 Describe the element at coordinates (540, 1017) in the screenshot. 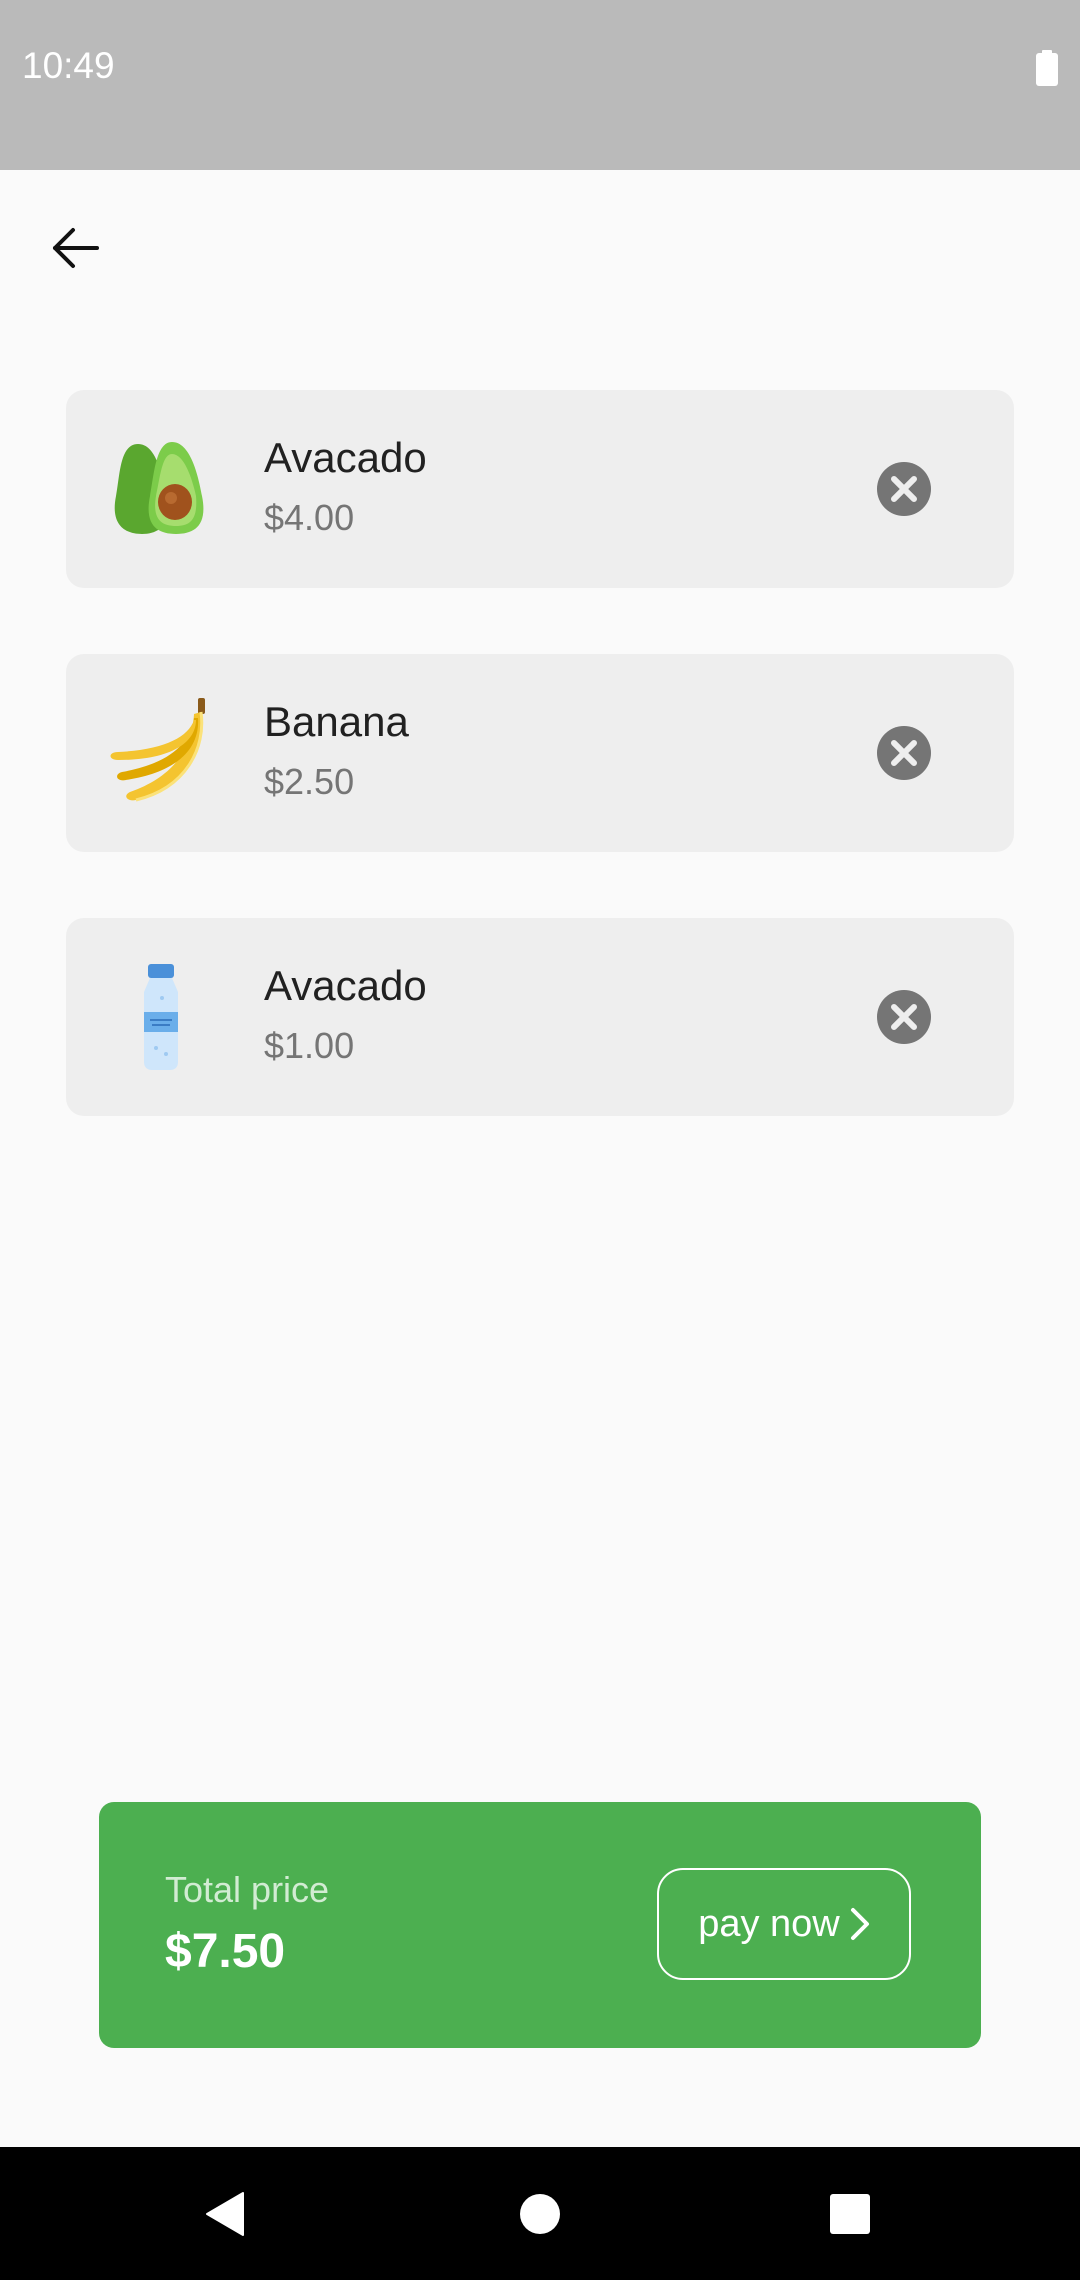

I see `cart-item: Avacado $1.00` at that location.